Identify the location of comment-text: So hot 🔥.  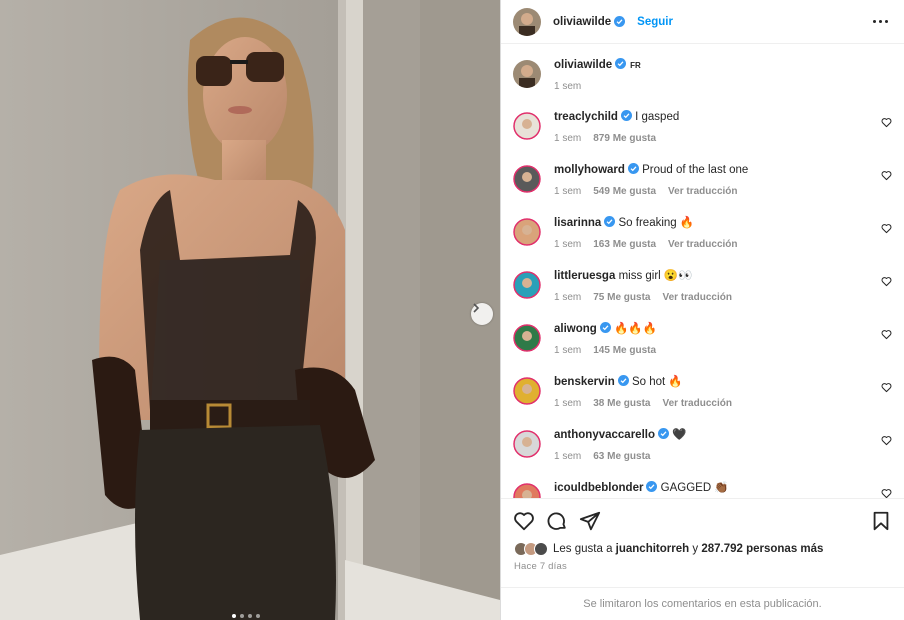
(657, 382).